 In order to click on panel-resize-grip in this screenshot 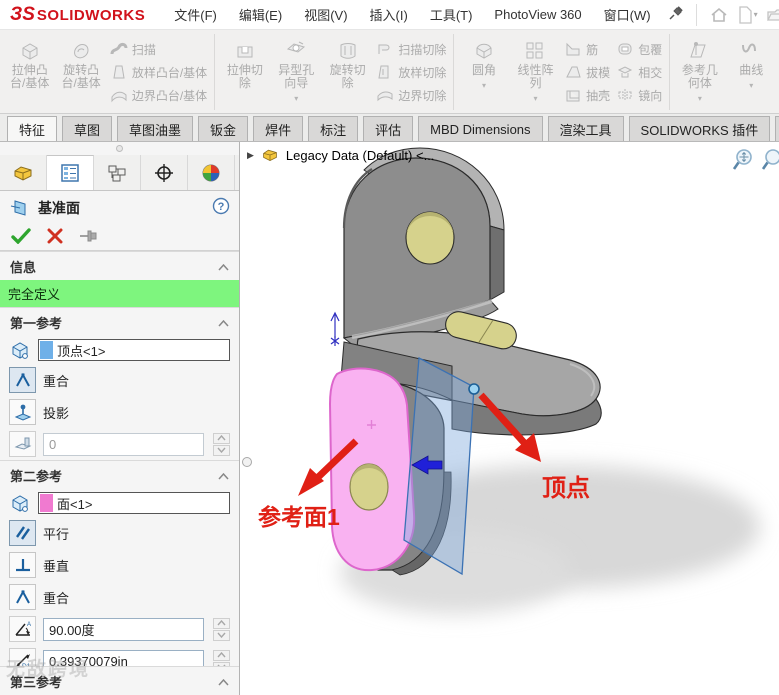, I will do `click(119, 148)`.